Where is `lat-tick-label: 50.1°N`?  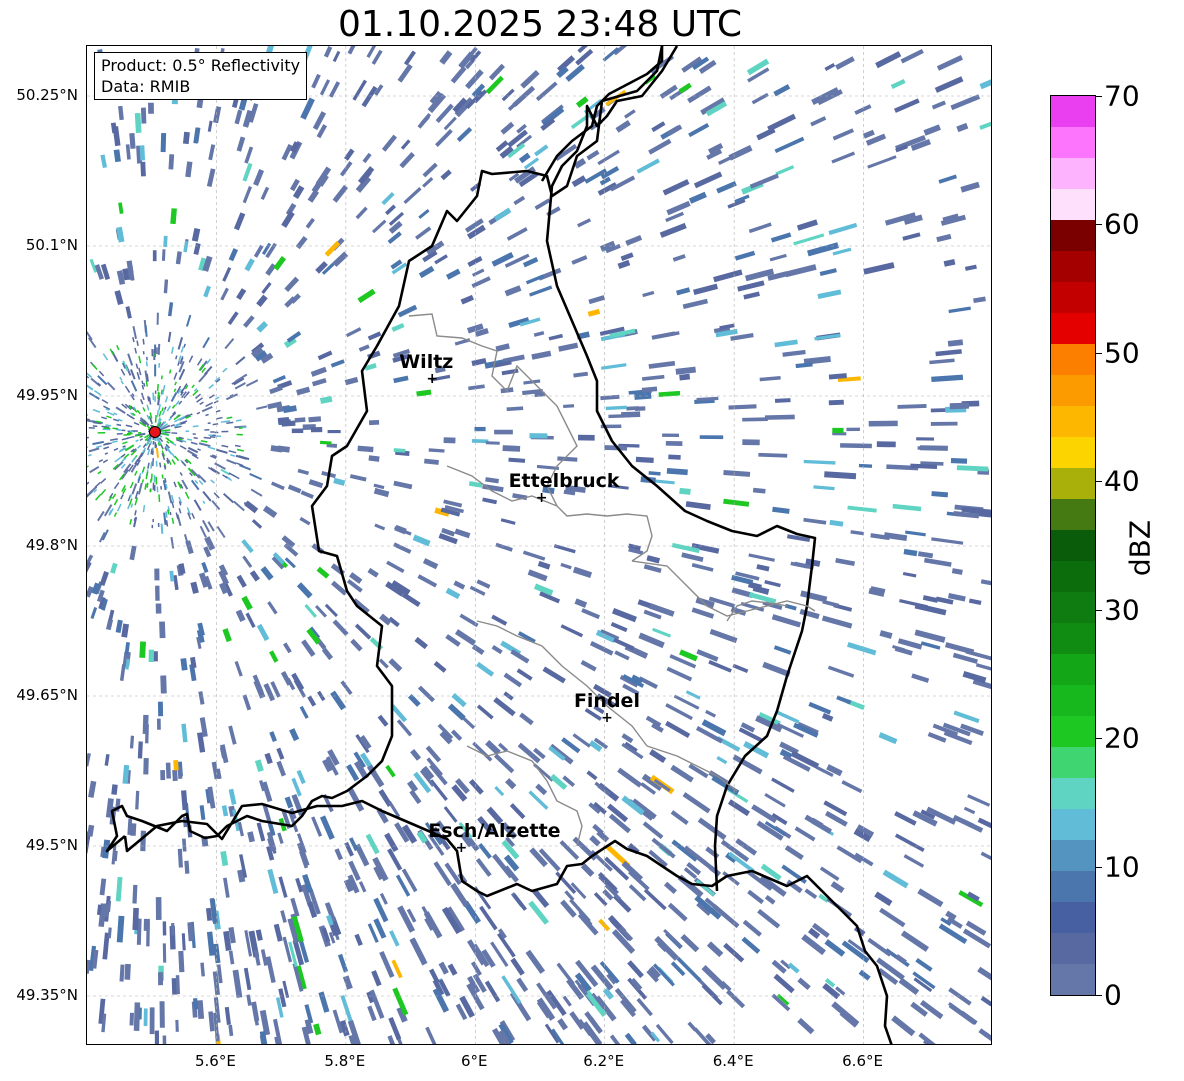
lat-tick-label: 50.1°N is located at coordinates (51, 245).